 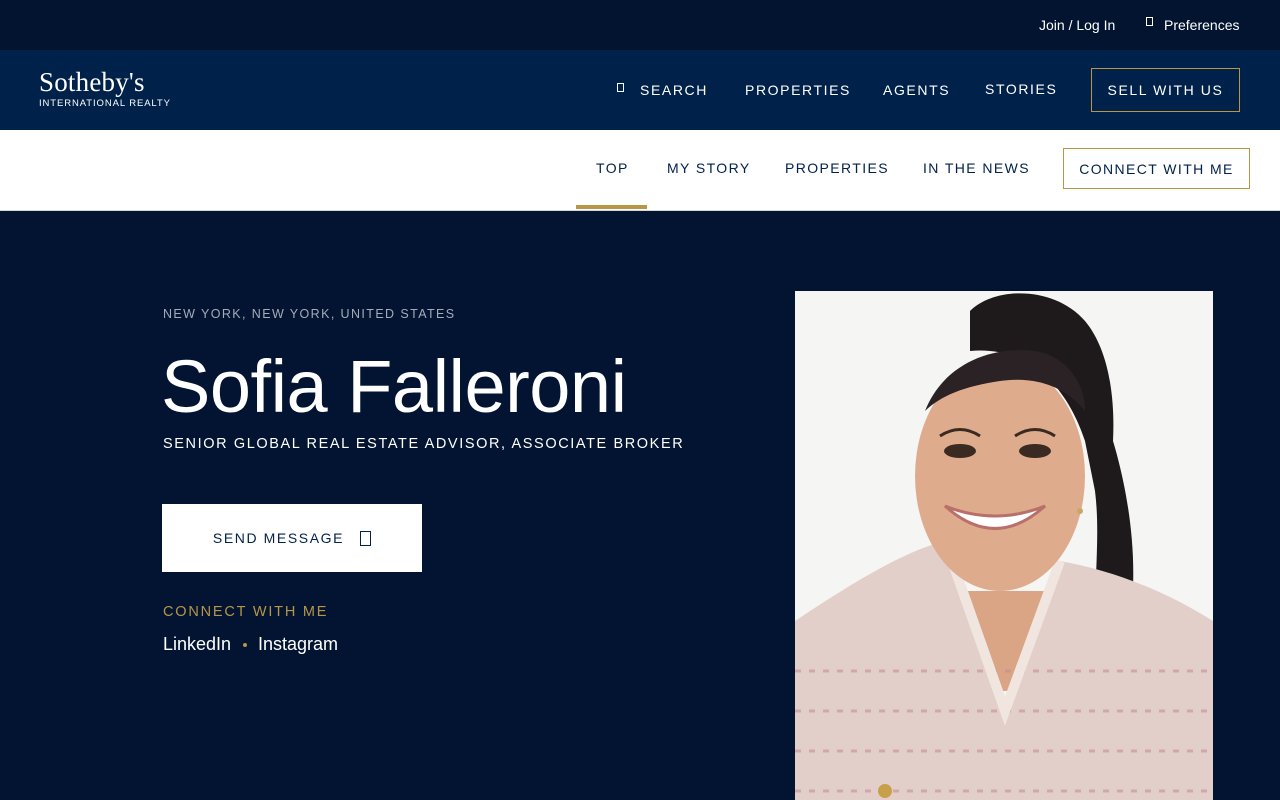 I want to click on logo-subtitle: INTERNATIONAL REALTY, so click(x=105, y=103).